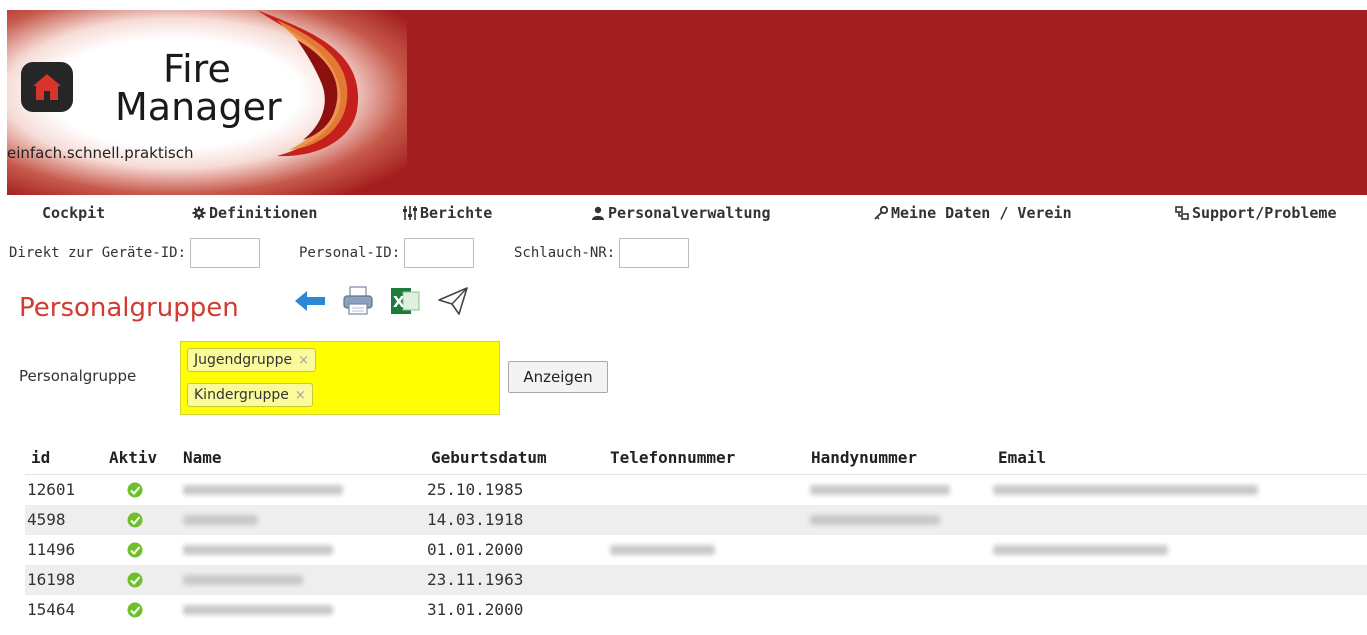 The height and width of the screenshot is (635, 1367). I want to click on selected-tag-jugendgruppe: Jugendgruppe ×, so click(252, 360).